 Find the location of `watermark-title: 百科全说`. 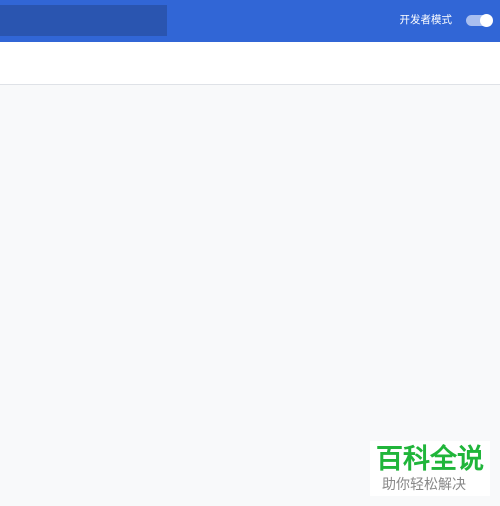

watermark-title: 百科全说 is located at coordinates (430, 459).